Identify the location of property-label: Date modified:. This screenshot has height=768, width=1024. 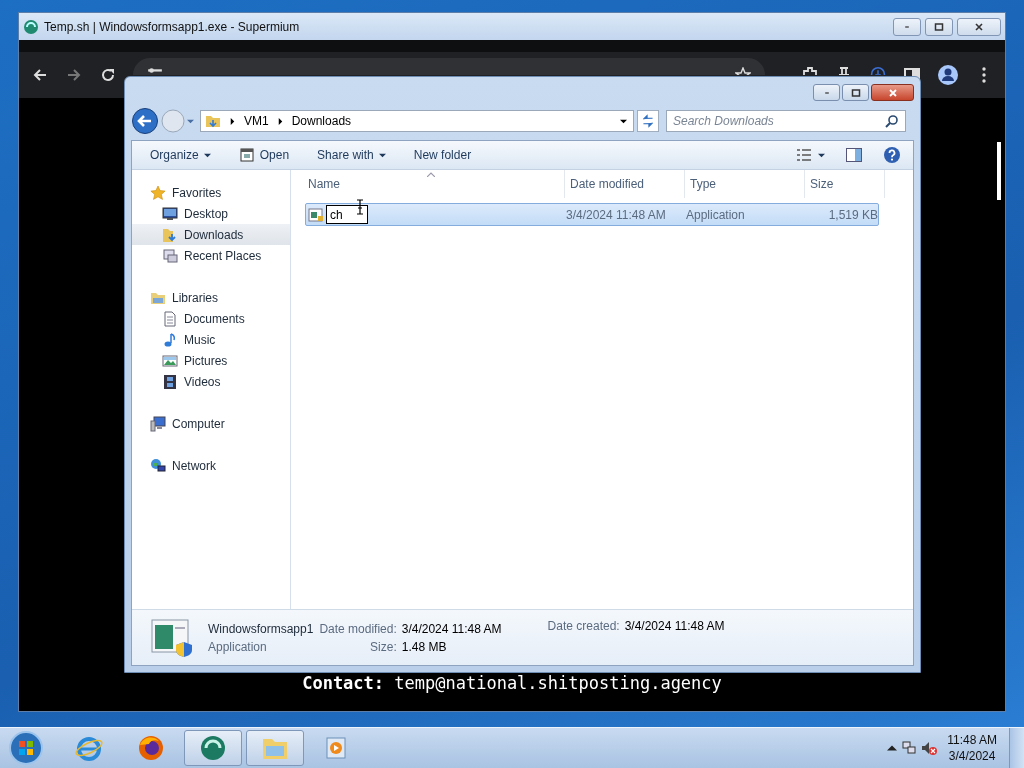
(358, 628).